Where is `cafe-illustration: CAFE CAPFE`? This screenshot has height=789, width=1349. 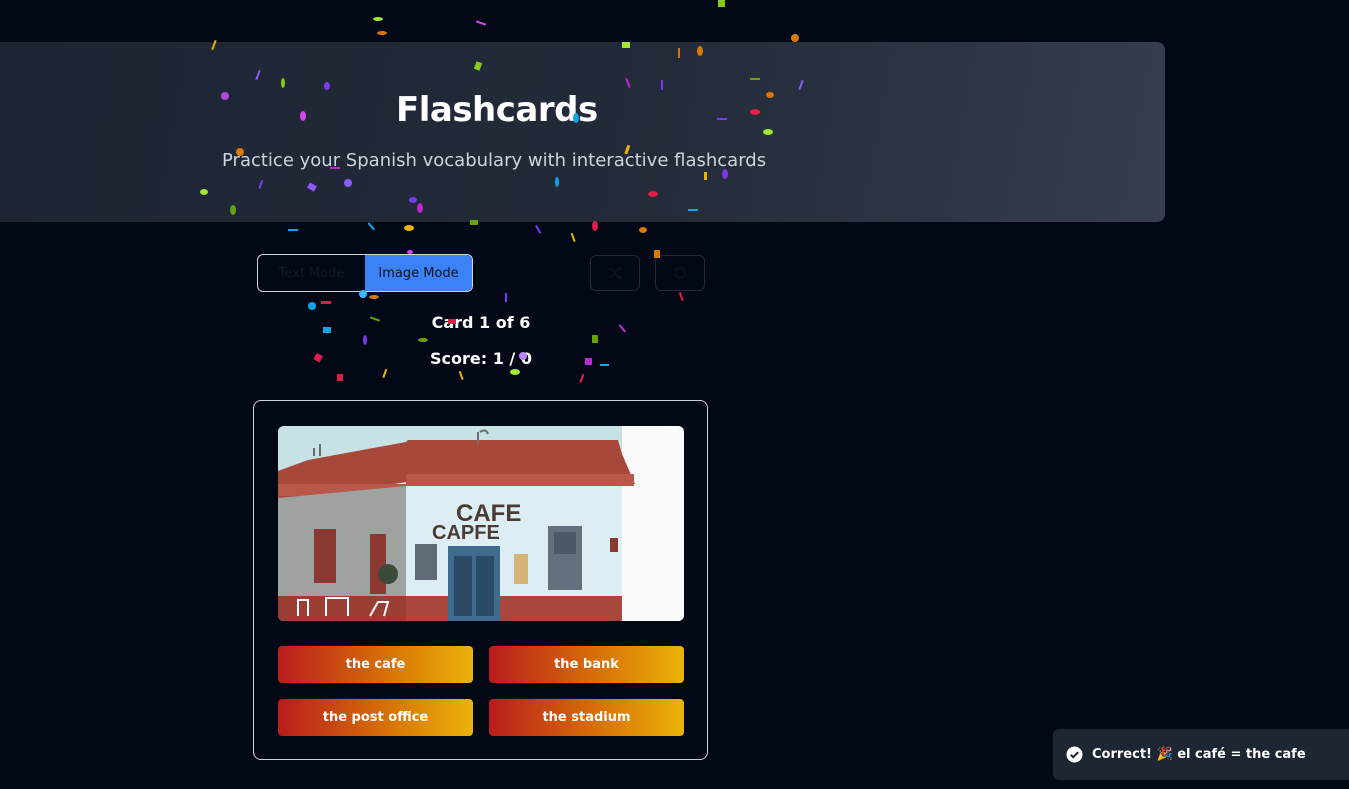 cafe-illustration: CAFE CAPFE is located at coordinates (481, 523).